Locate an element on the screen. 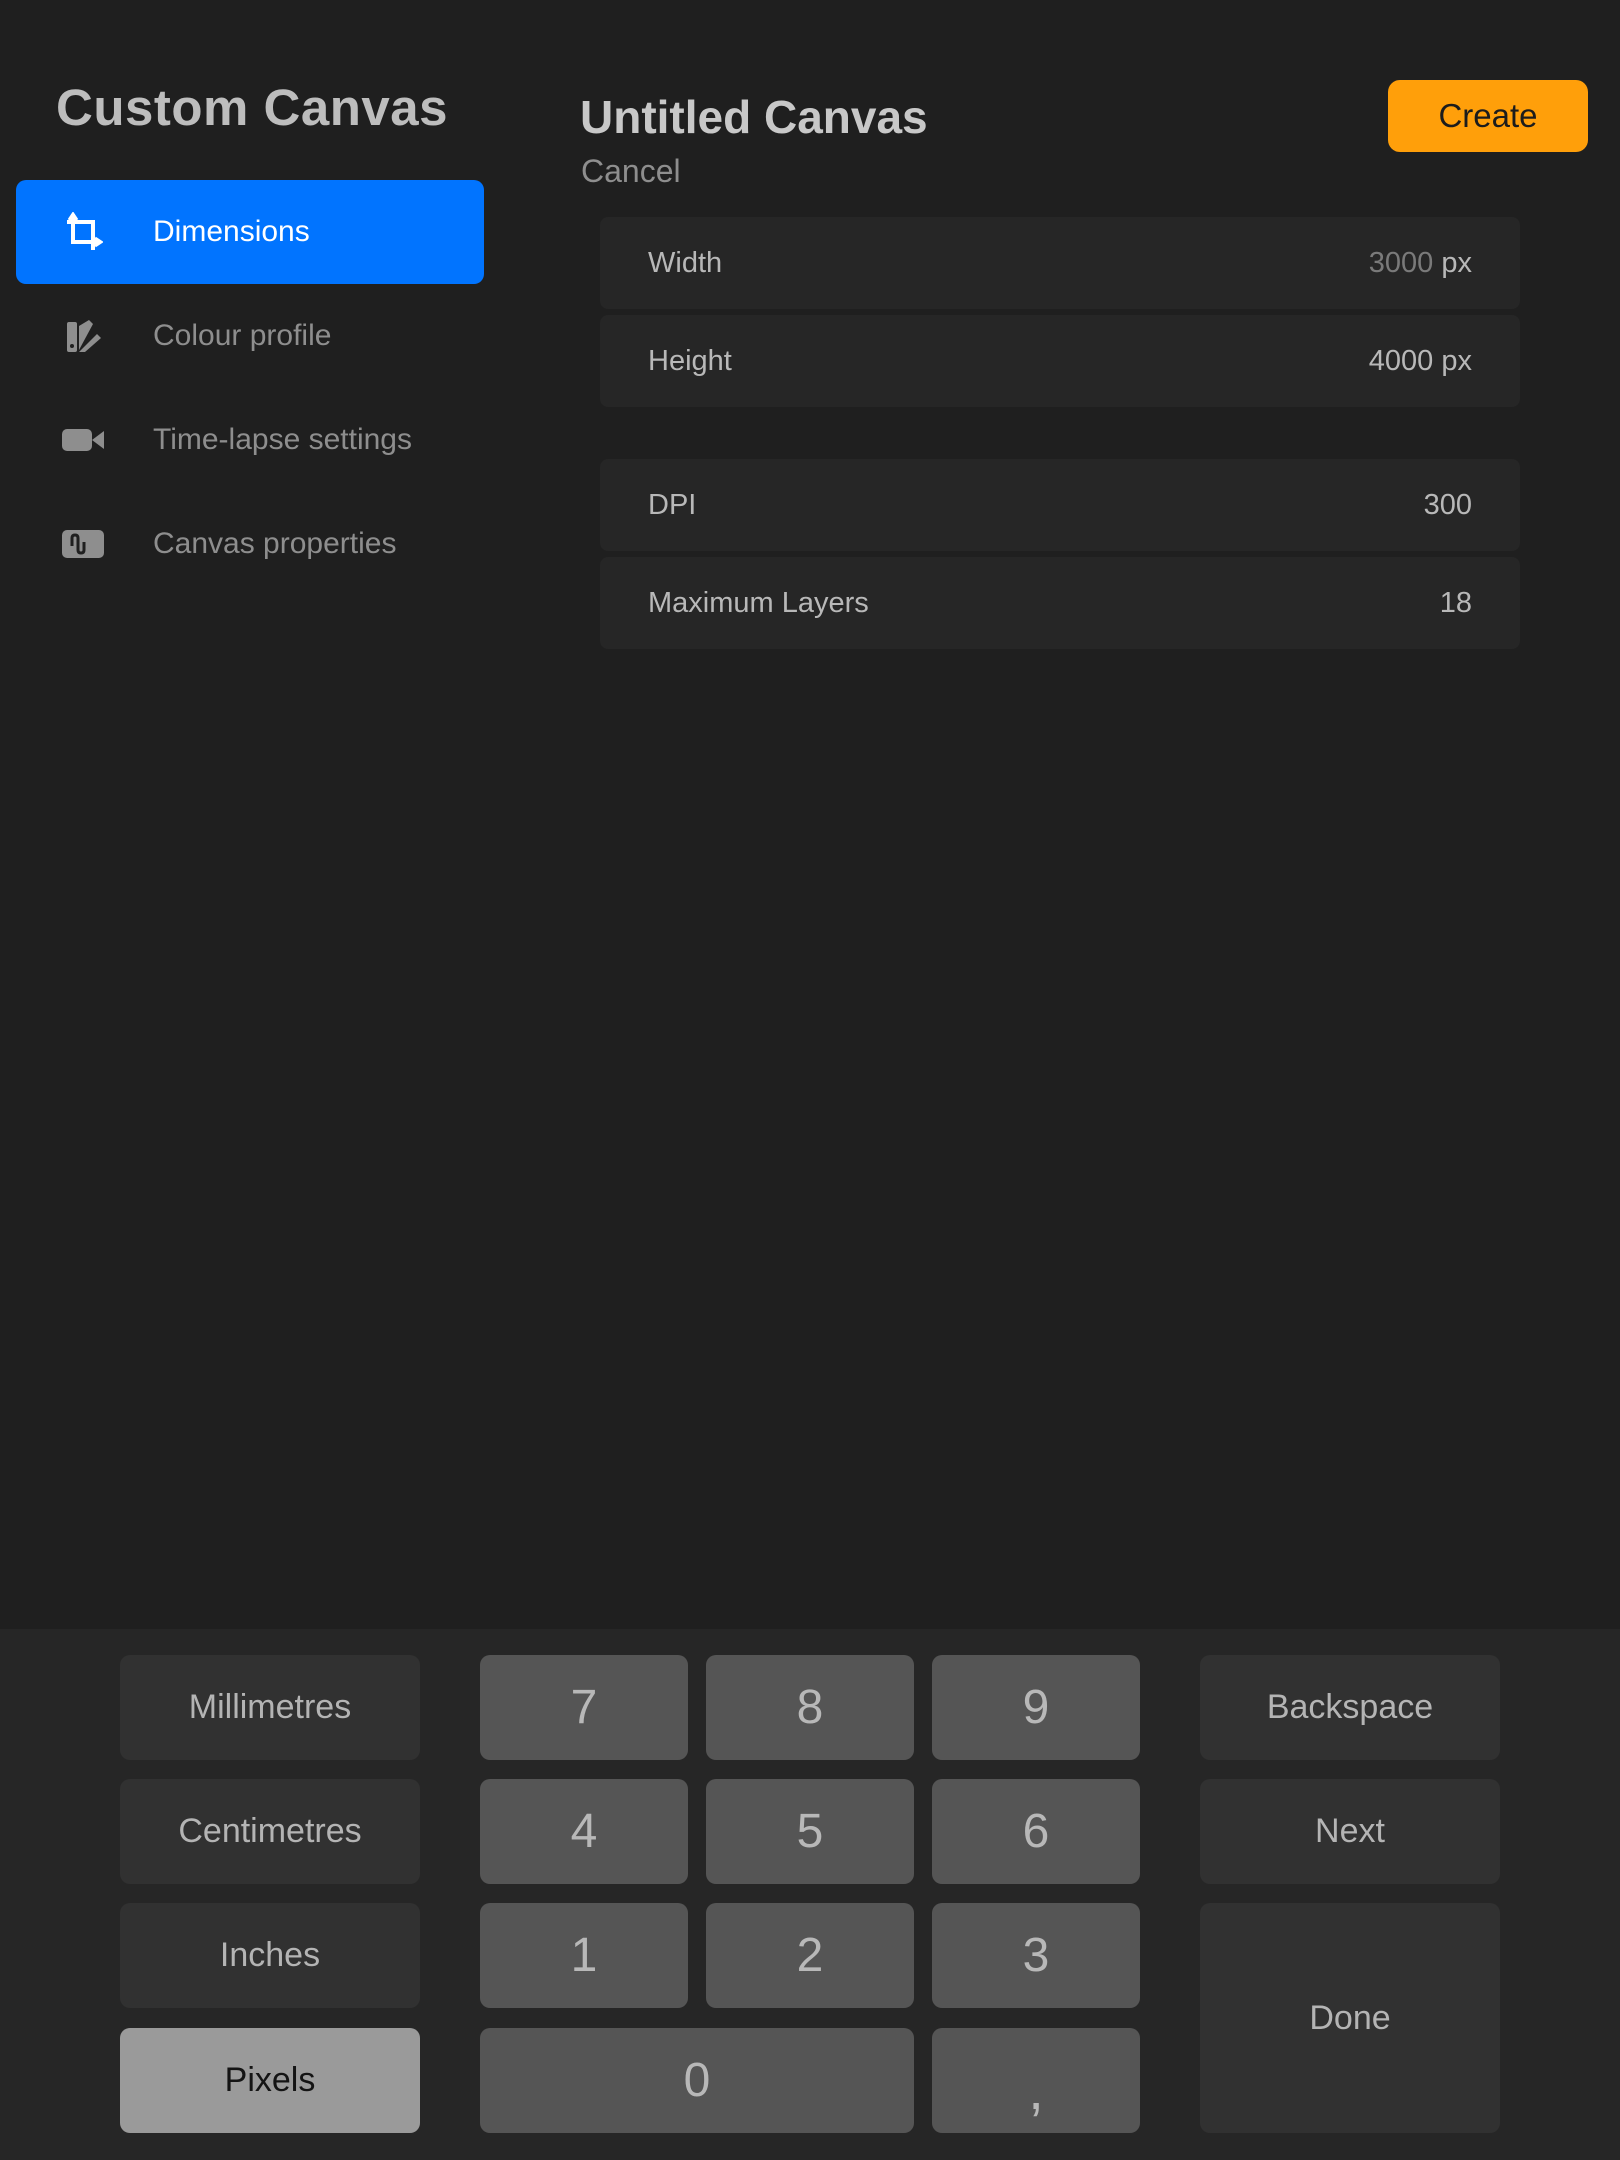 The height and width of the screenshot is (2160, 1620). next-button: Next is located at coordinates (1350, 1831).